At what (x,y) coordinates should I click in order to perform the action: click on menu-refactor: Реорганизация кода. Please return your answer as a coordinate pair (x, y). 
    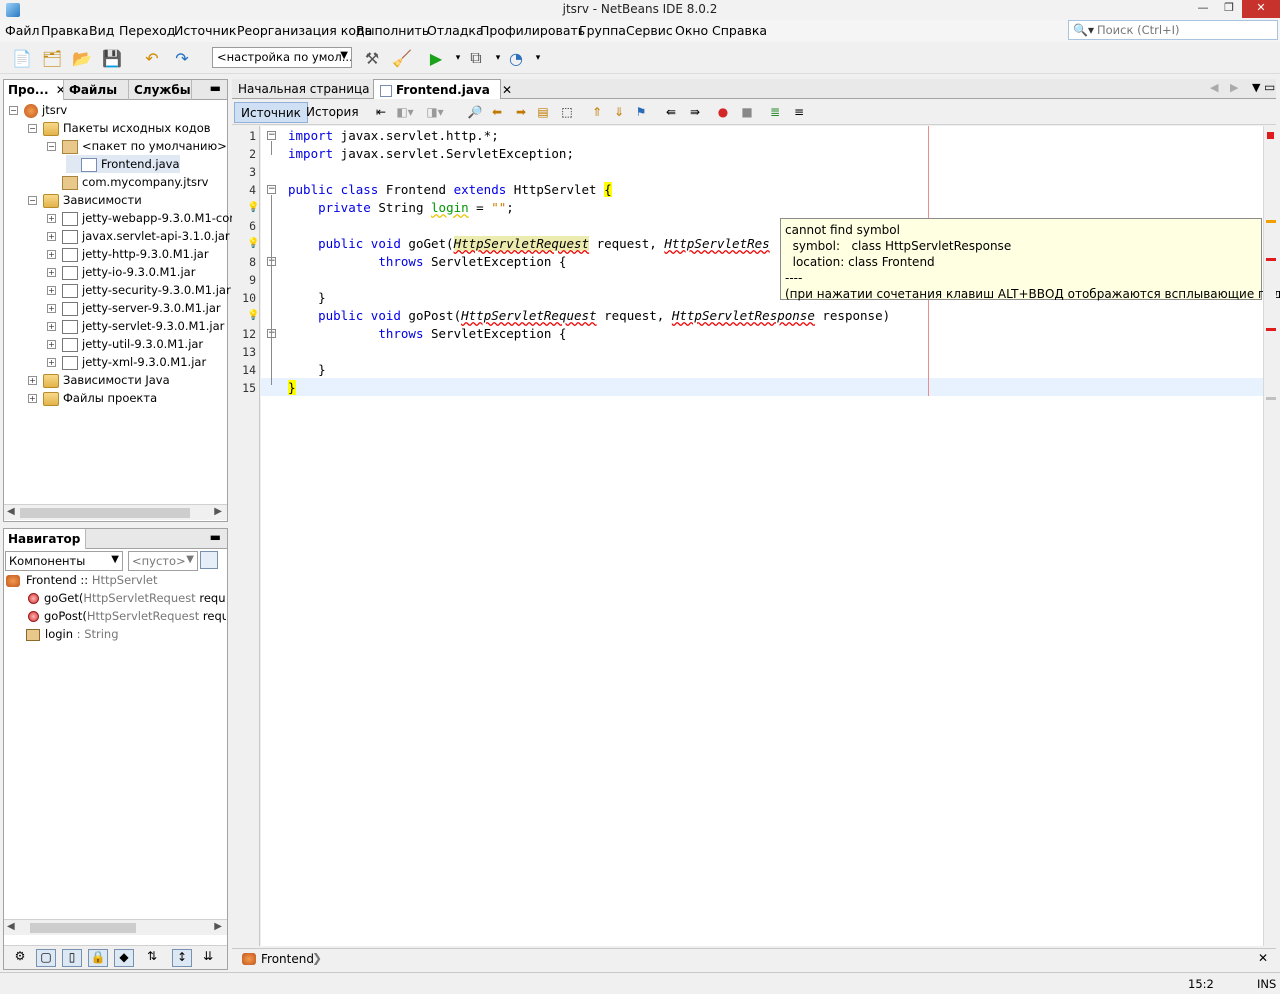
    Looking at the image, I should click on (304, 30).